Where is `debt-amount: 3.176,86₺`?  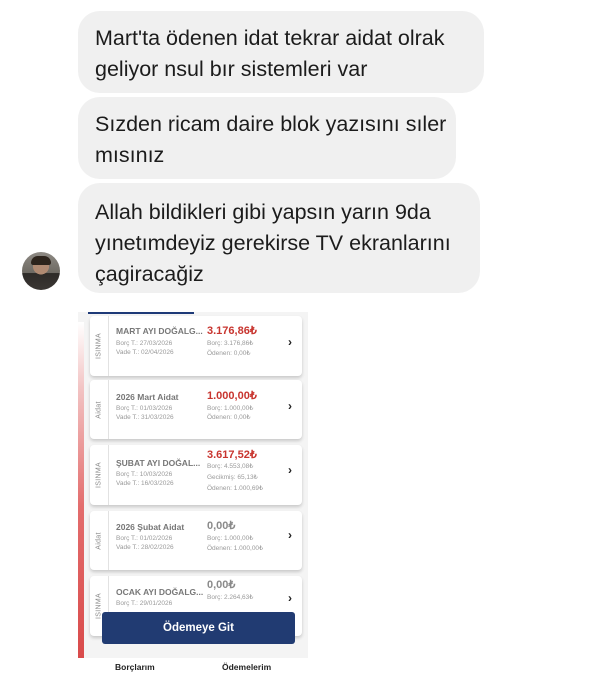 debt-amount: 3.176,86₺ is located at coordinates (232, 331).